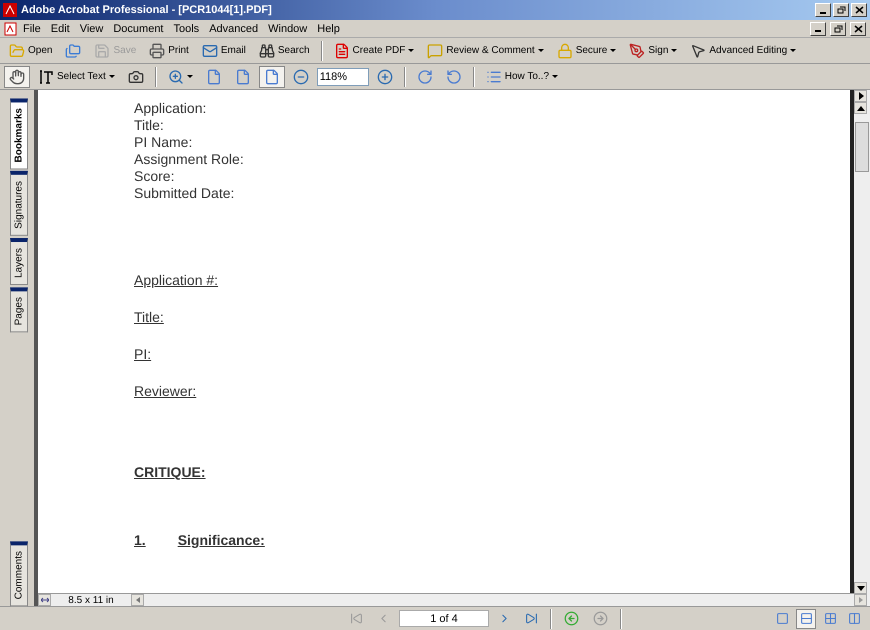  What do you see at coordinates (300, 76) in the screenshot?
I see `zoom-out-icon` at bounding box center [300, 76].